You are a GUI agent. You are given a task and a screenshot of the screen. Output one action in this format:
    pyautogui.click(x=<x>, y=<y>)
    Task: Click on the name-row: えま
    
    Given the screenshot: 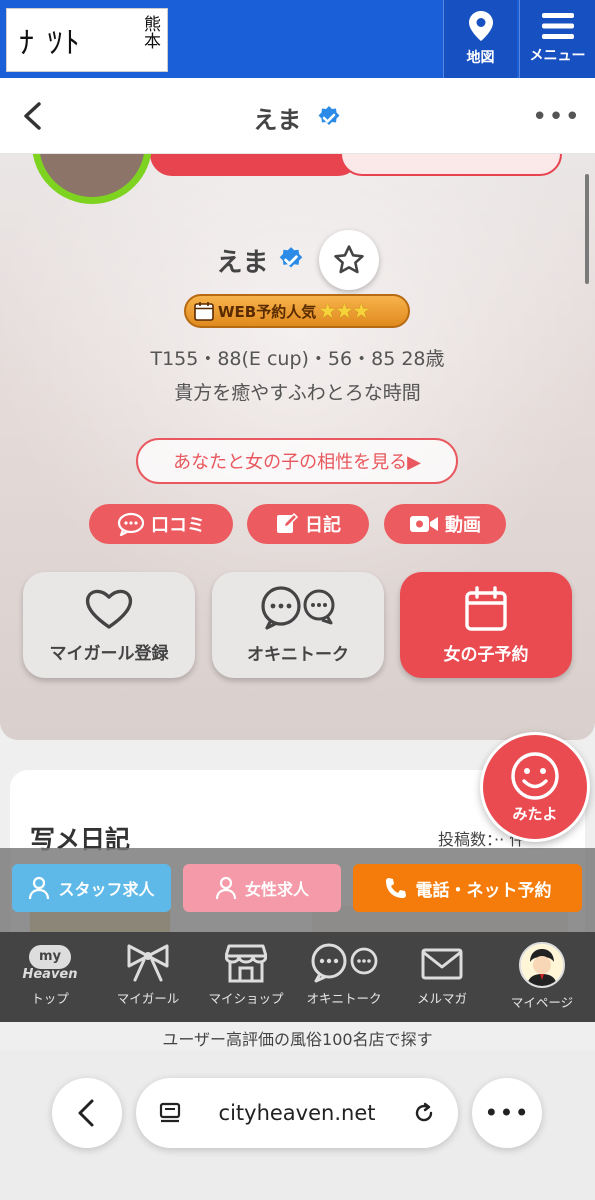 What is the action you would take?
    pyautogui.click(x=297, y=260)
    